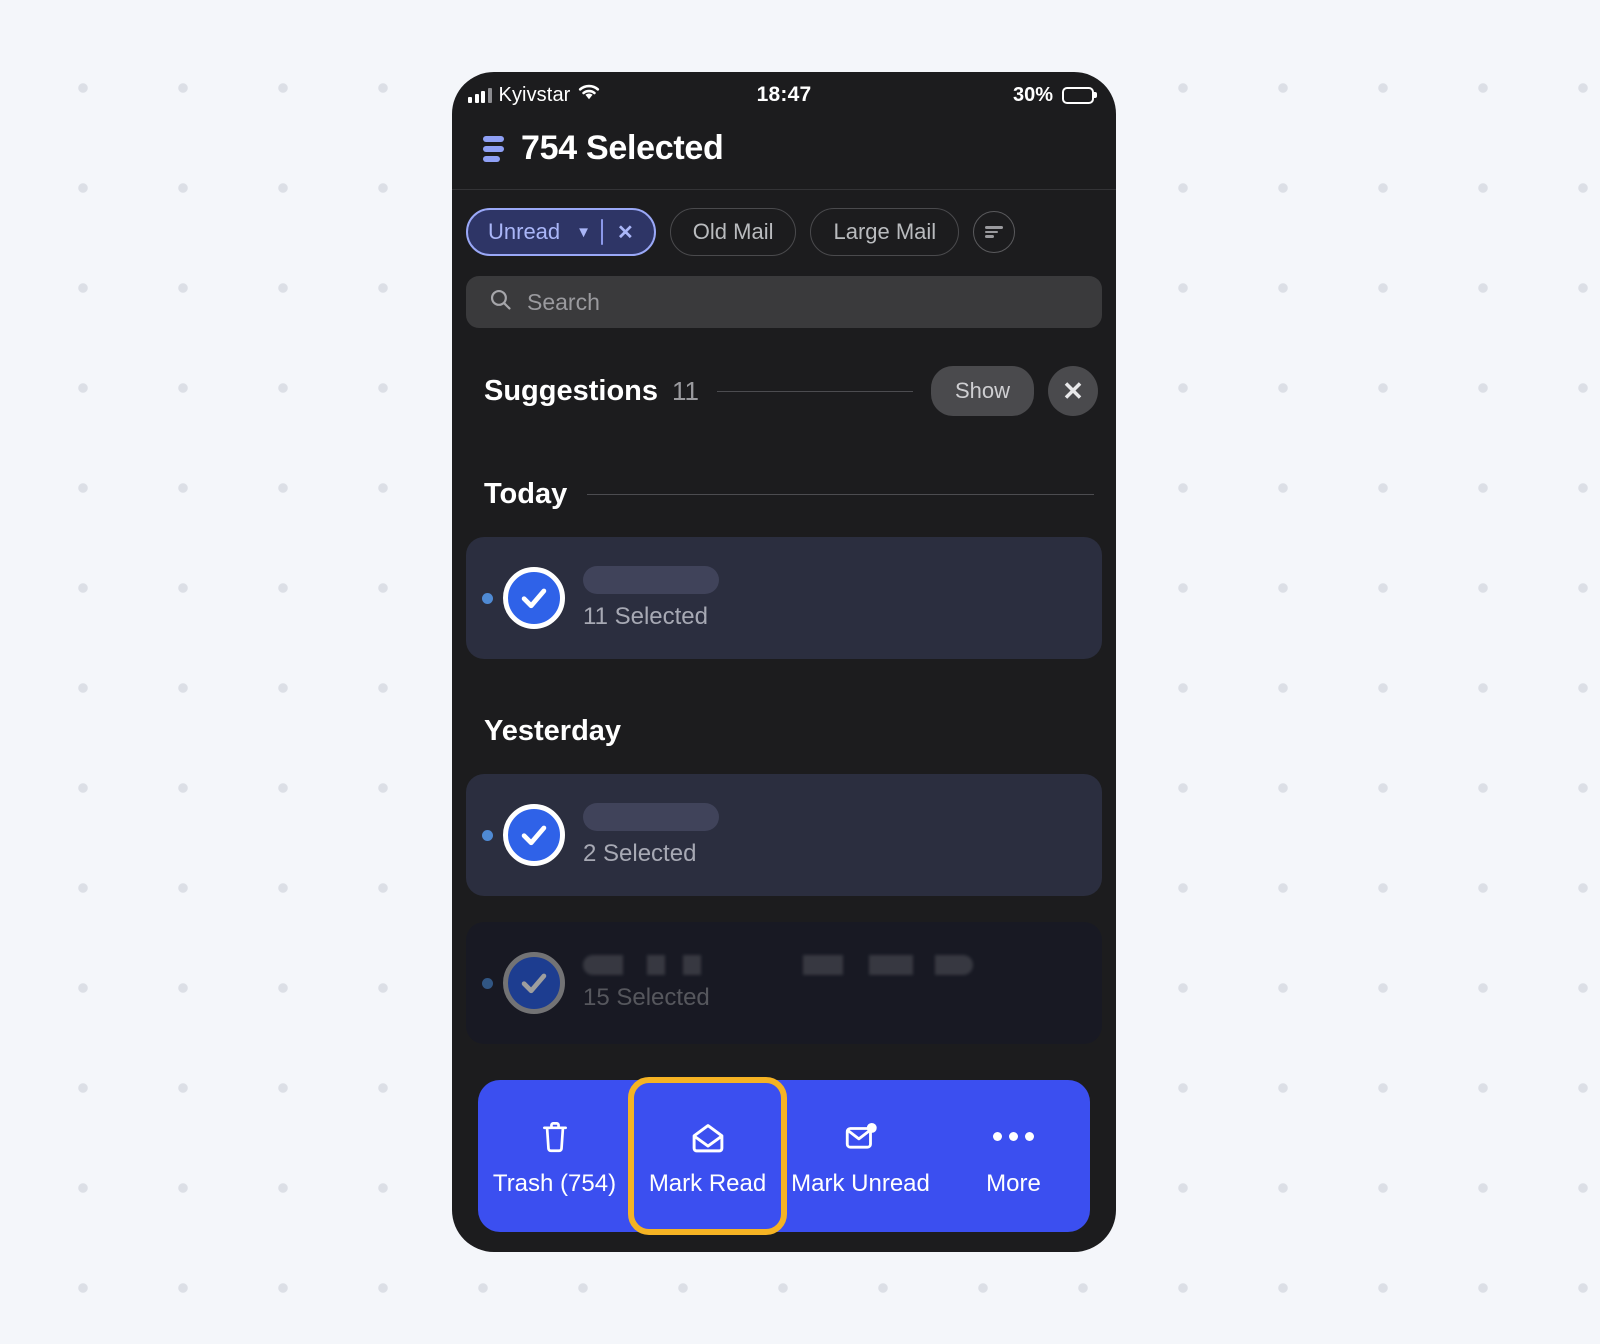 The image size is (1600, 1344). Describe the element at coordinates (994, 232) in the screenshot. I see `filter-sort-icon` at that location.